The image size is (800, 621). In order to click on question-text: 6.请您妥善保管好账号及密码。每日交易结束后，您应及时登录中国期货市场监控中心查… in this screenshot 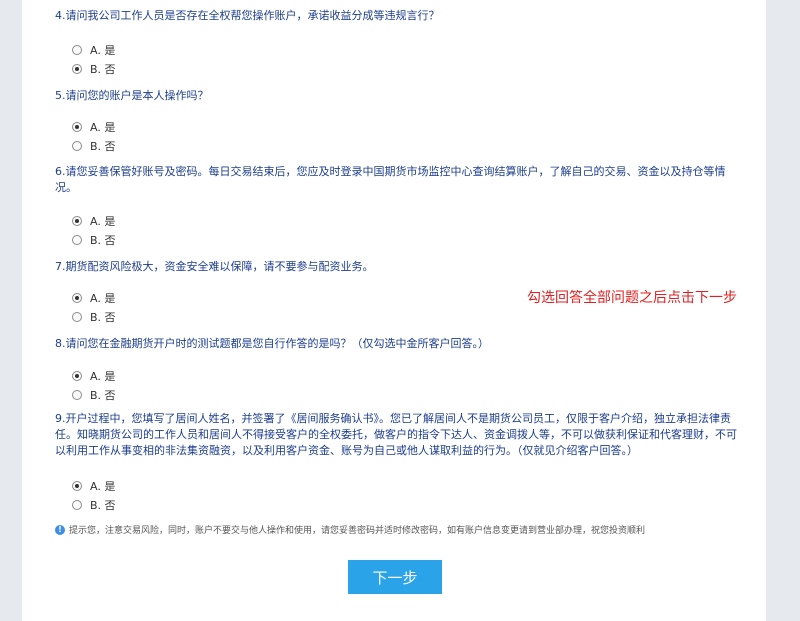, I will do `click(390, 179)`.